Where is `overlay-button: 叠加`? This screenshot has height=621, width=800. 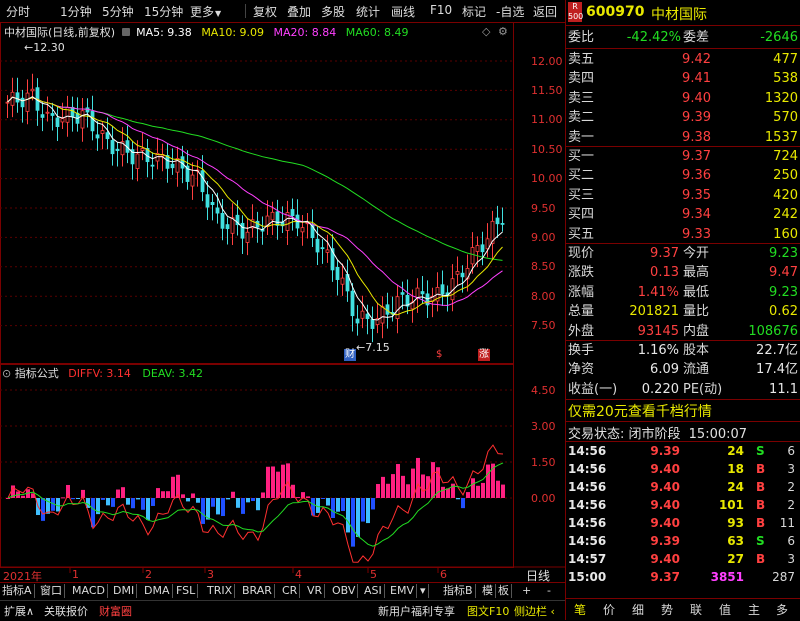
overlay-button: 叠加 is located at coordinates (299, 11).